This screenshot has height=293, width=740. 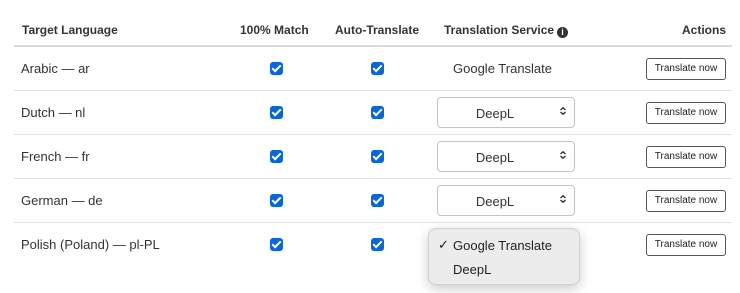 I want to click on dropdown-option-label: Google Translate, so click(x=503, y=245).